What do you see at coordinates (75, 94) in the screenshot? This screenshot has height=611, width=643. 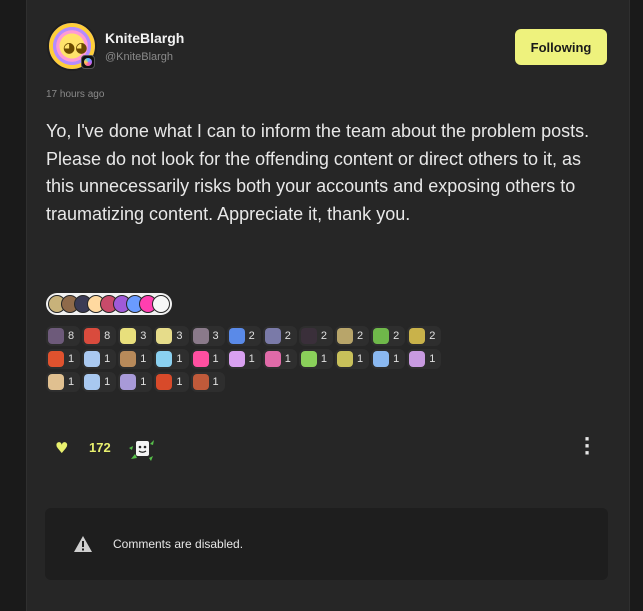 I see `post-timestamp: 17 hours ago` at bounding box center [75, 94].